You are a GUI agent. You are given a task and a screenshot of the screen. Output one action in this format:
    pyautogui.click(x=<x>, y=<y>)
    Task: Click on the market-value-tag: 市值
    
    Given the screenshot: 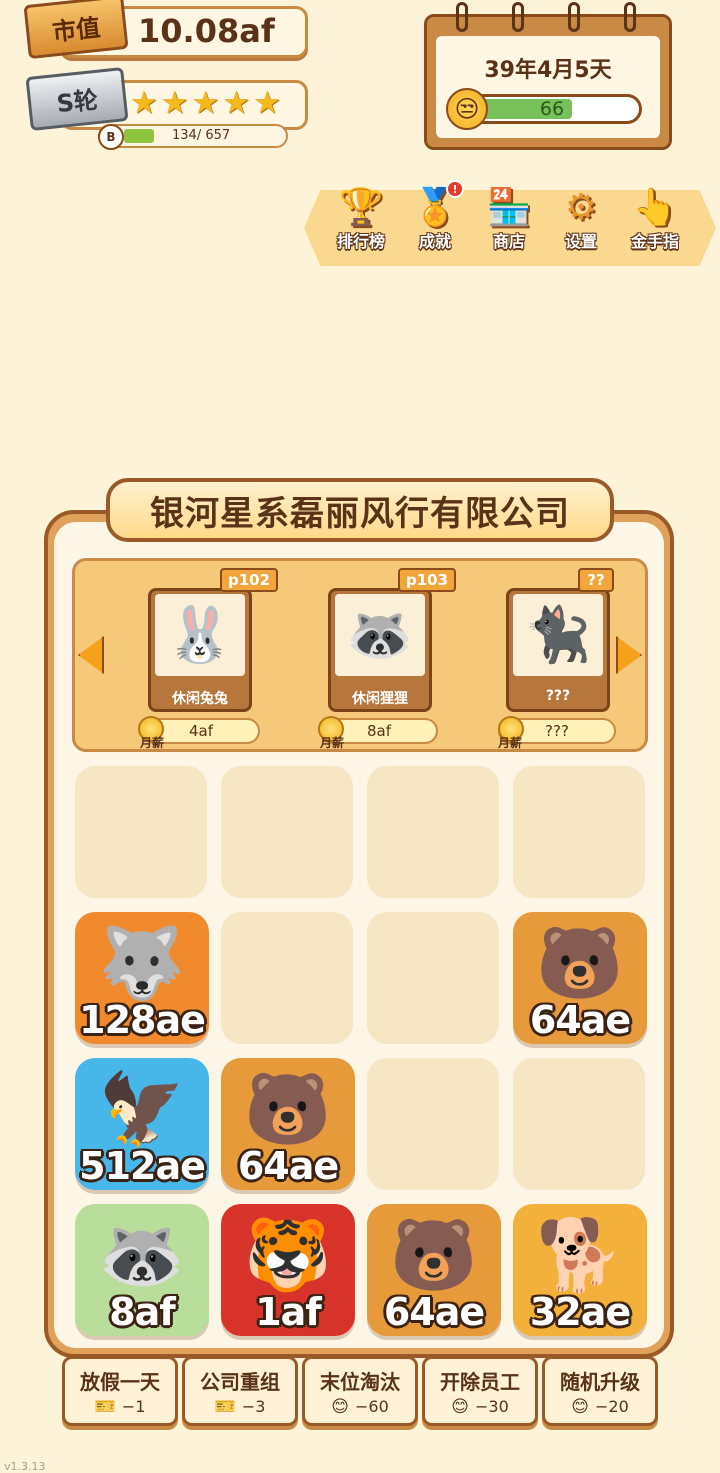 What is the action you would take?
    pyautogui.click(x=76, y=30)
    